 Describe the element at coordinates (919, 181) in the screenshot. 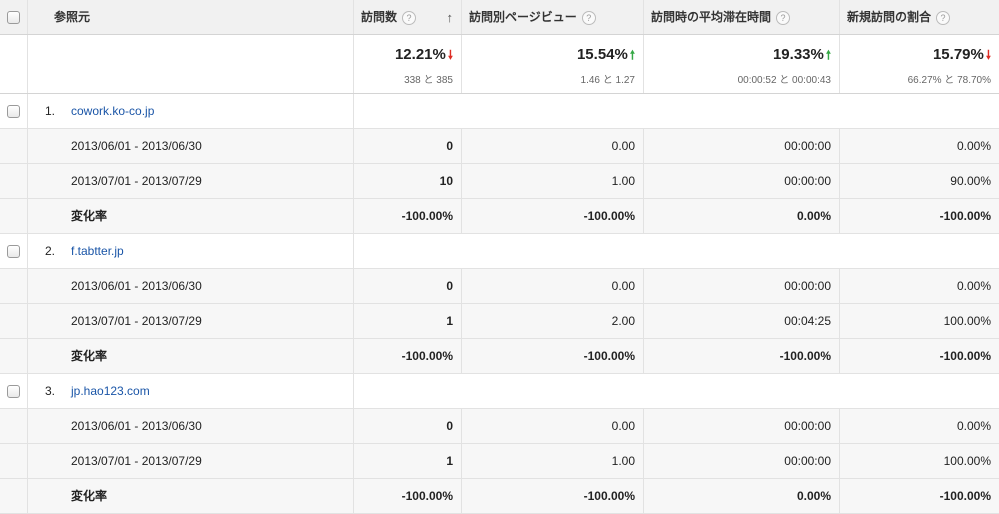

I see `new-visit-pct-value: 90.00%` at that location.